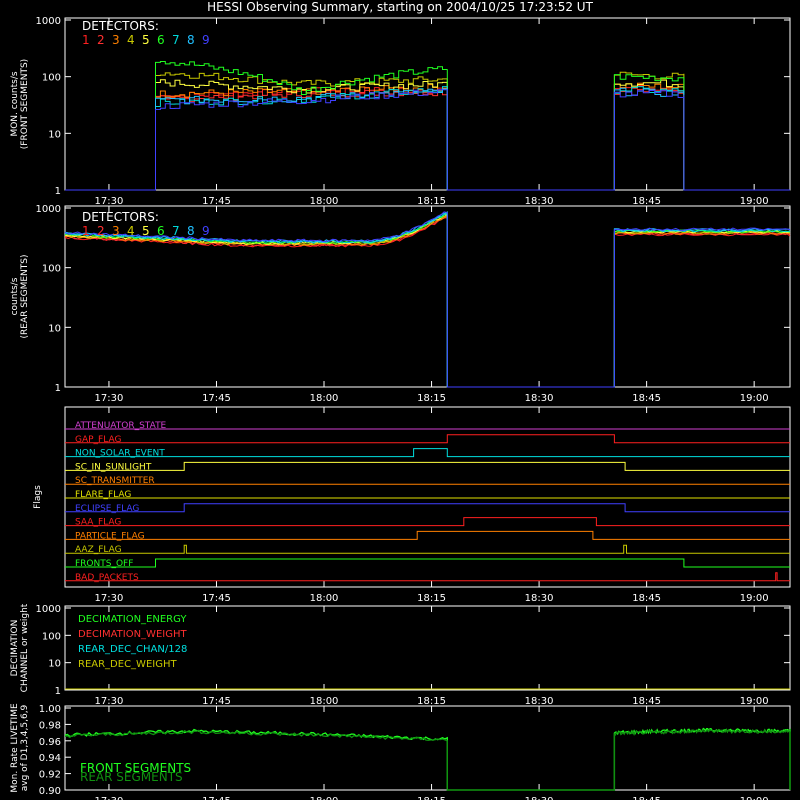 This screenshot has height=800, width=800. What do you see at coordinates (427, 466) in the screenshot?
I see `flag-line-sc_in_sunlight` at bounding box center [427, 466].